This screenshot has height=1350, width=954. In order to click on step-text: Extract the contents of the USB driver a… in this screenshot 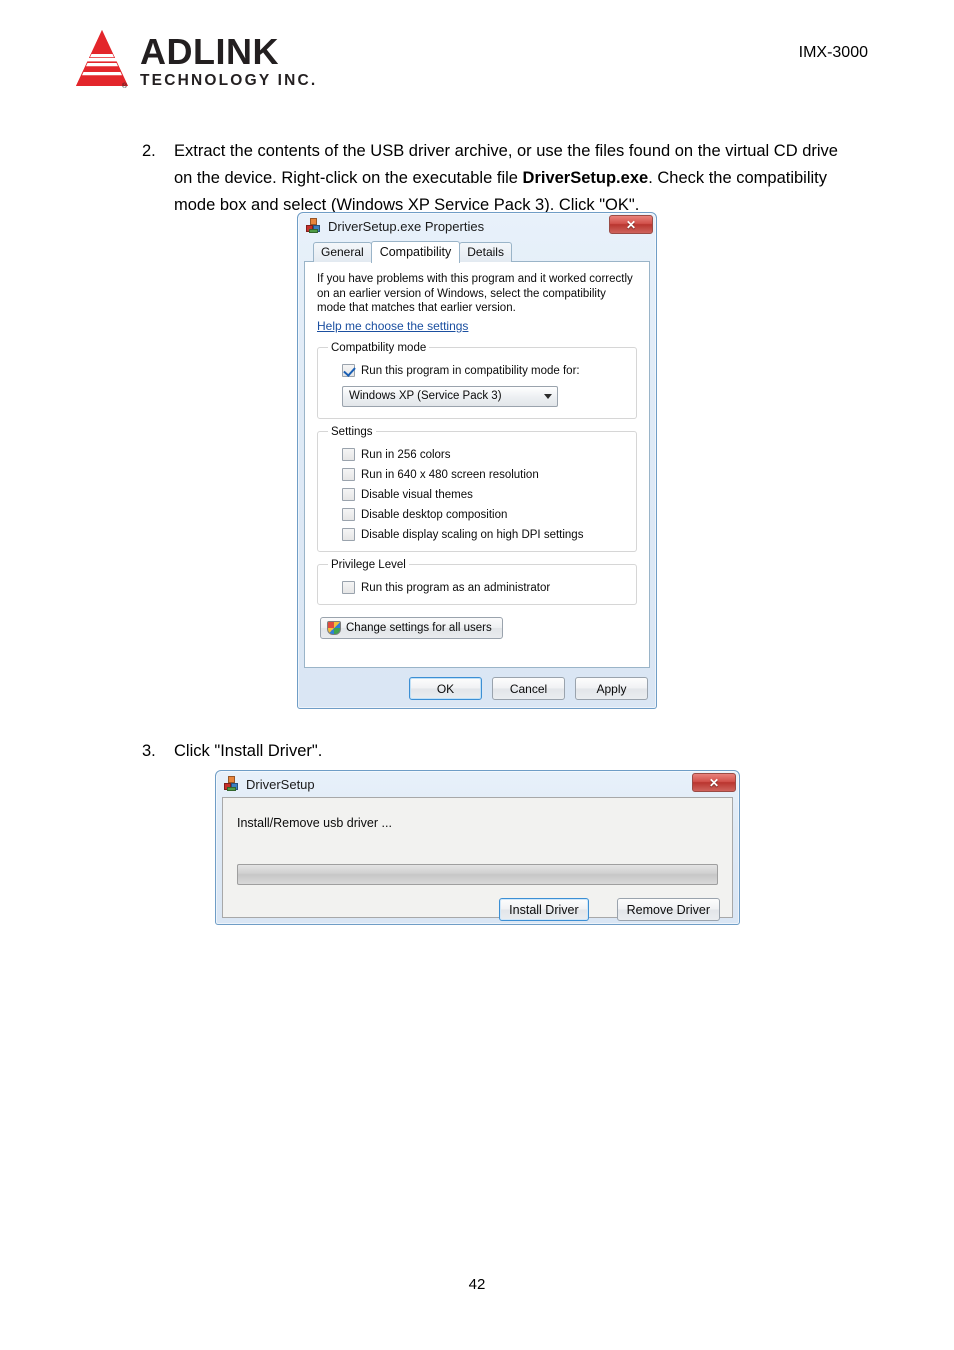, I will do `click(509, 178)`.